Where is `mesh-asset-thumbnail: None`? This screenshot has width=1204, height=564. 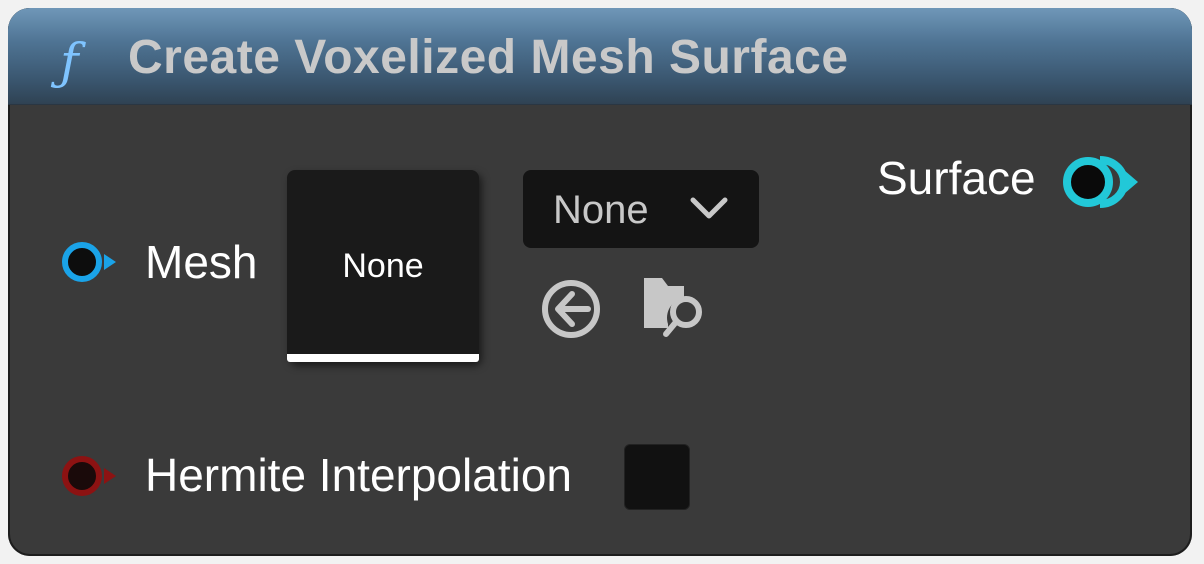 mesh-asset-thumbnail: None is located at coordinates (383, 266).